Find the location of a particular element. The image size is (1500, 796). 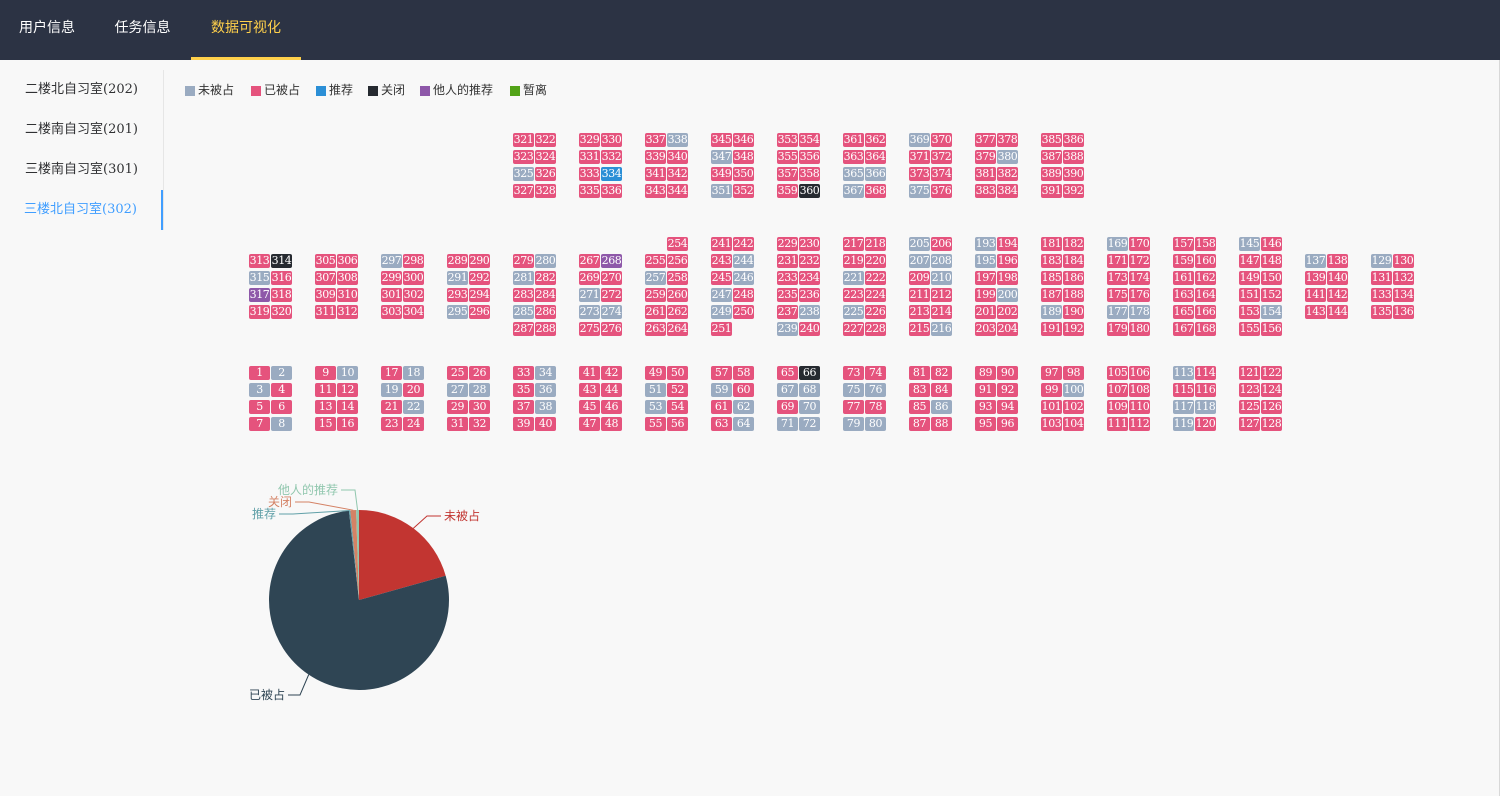

seat-19: 19 is located at coordinates (391, 390).